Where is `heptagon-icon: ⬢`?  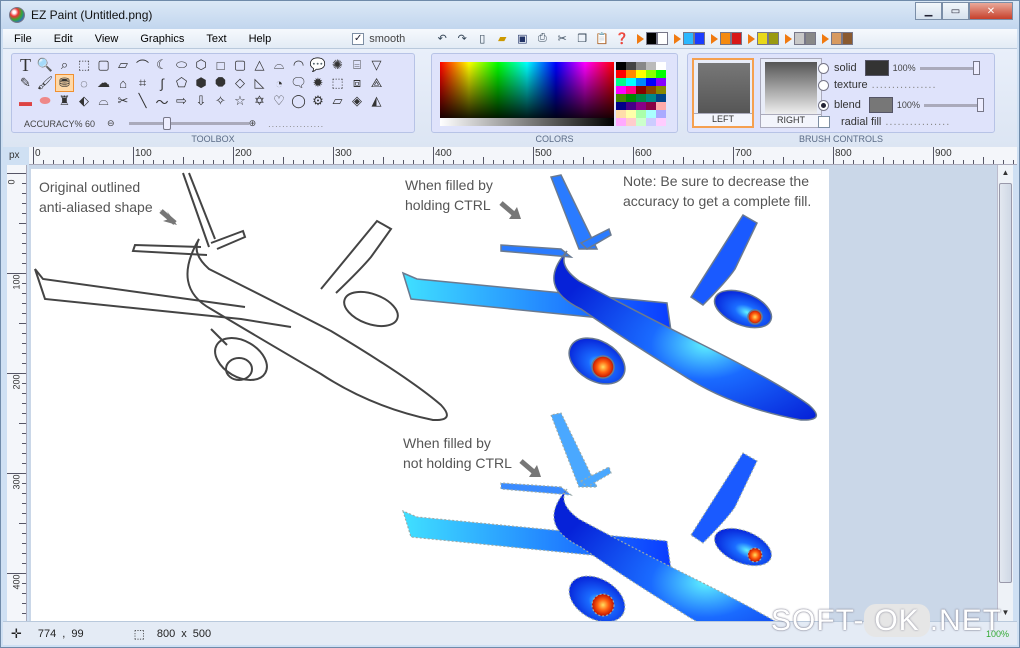 heptagon-icon: ⬢ is located at coordinates (201, 83).